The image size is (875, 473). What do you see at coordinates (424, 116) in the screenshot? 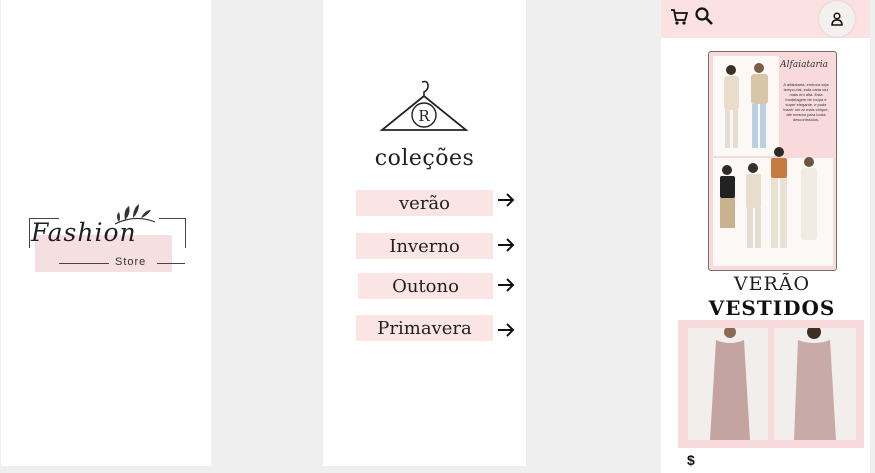
I see `hanger-letter: R` at bounding box center [424, 116].